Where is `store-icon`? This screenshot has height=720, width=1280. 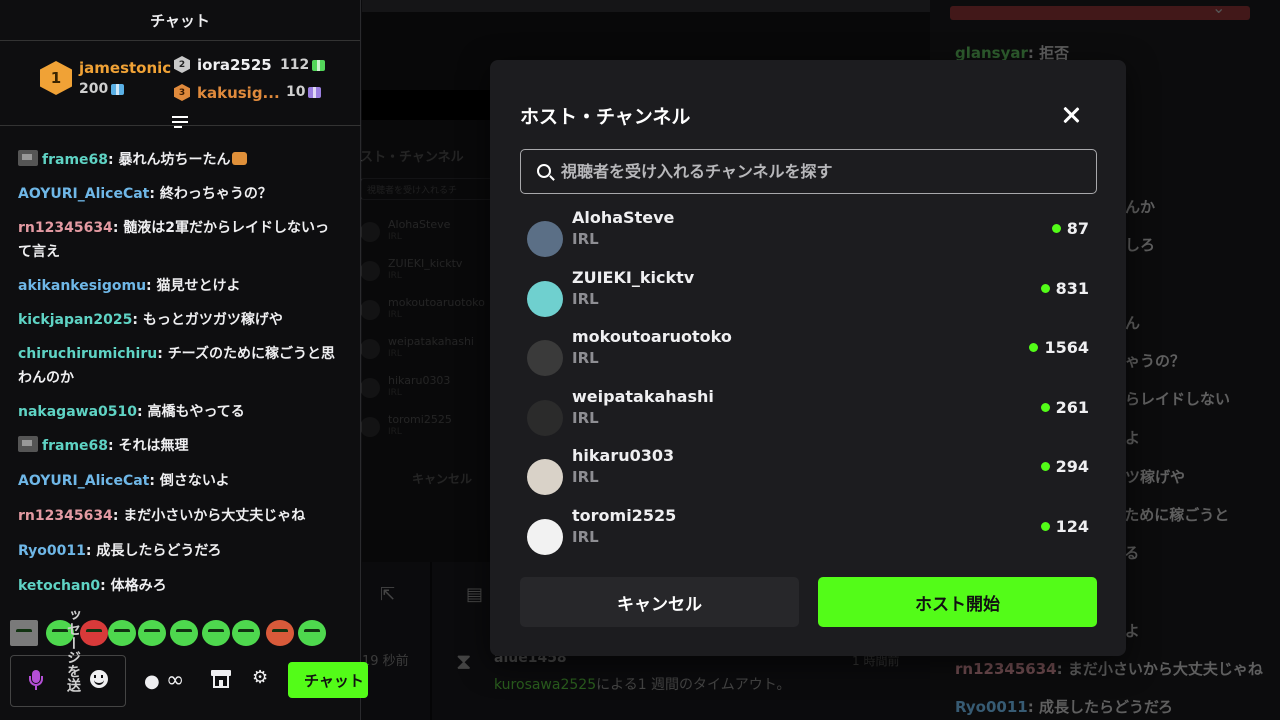
store-icon is located at coordinates (221, 679).